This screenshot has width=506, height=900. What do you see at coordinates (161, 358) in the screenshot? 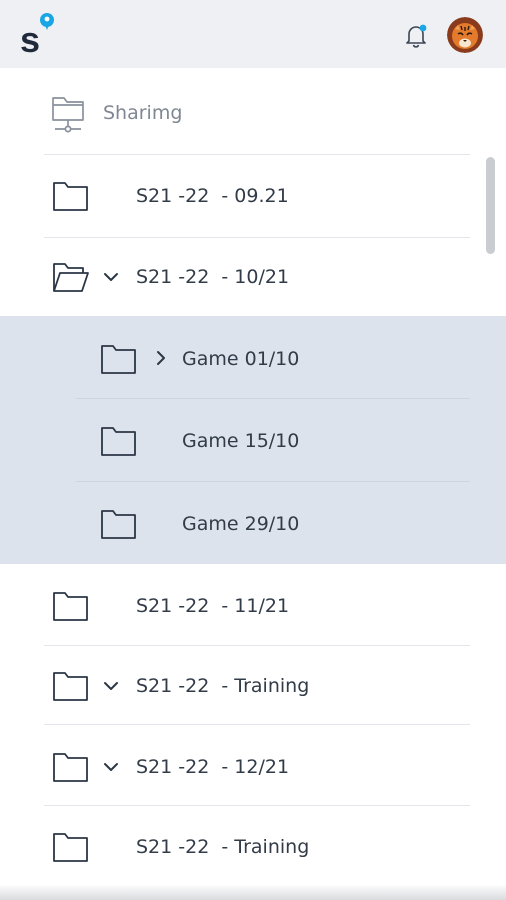
I see `chevron-right-icon` at bounding box center [161, 358].